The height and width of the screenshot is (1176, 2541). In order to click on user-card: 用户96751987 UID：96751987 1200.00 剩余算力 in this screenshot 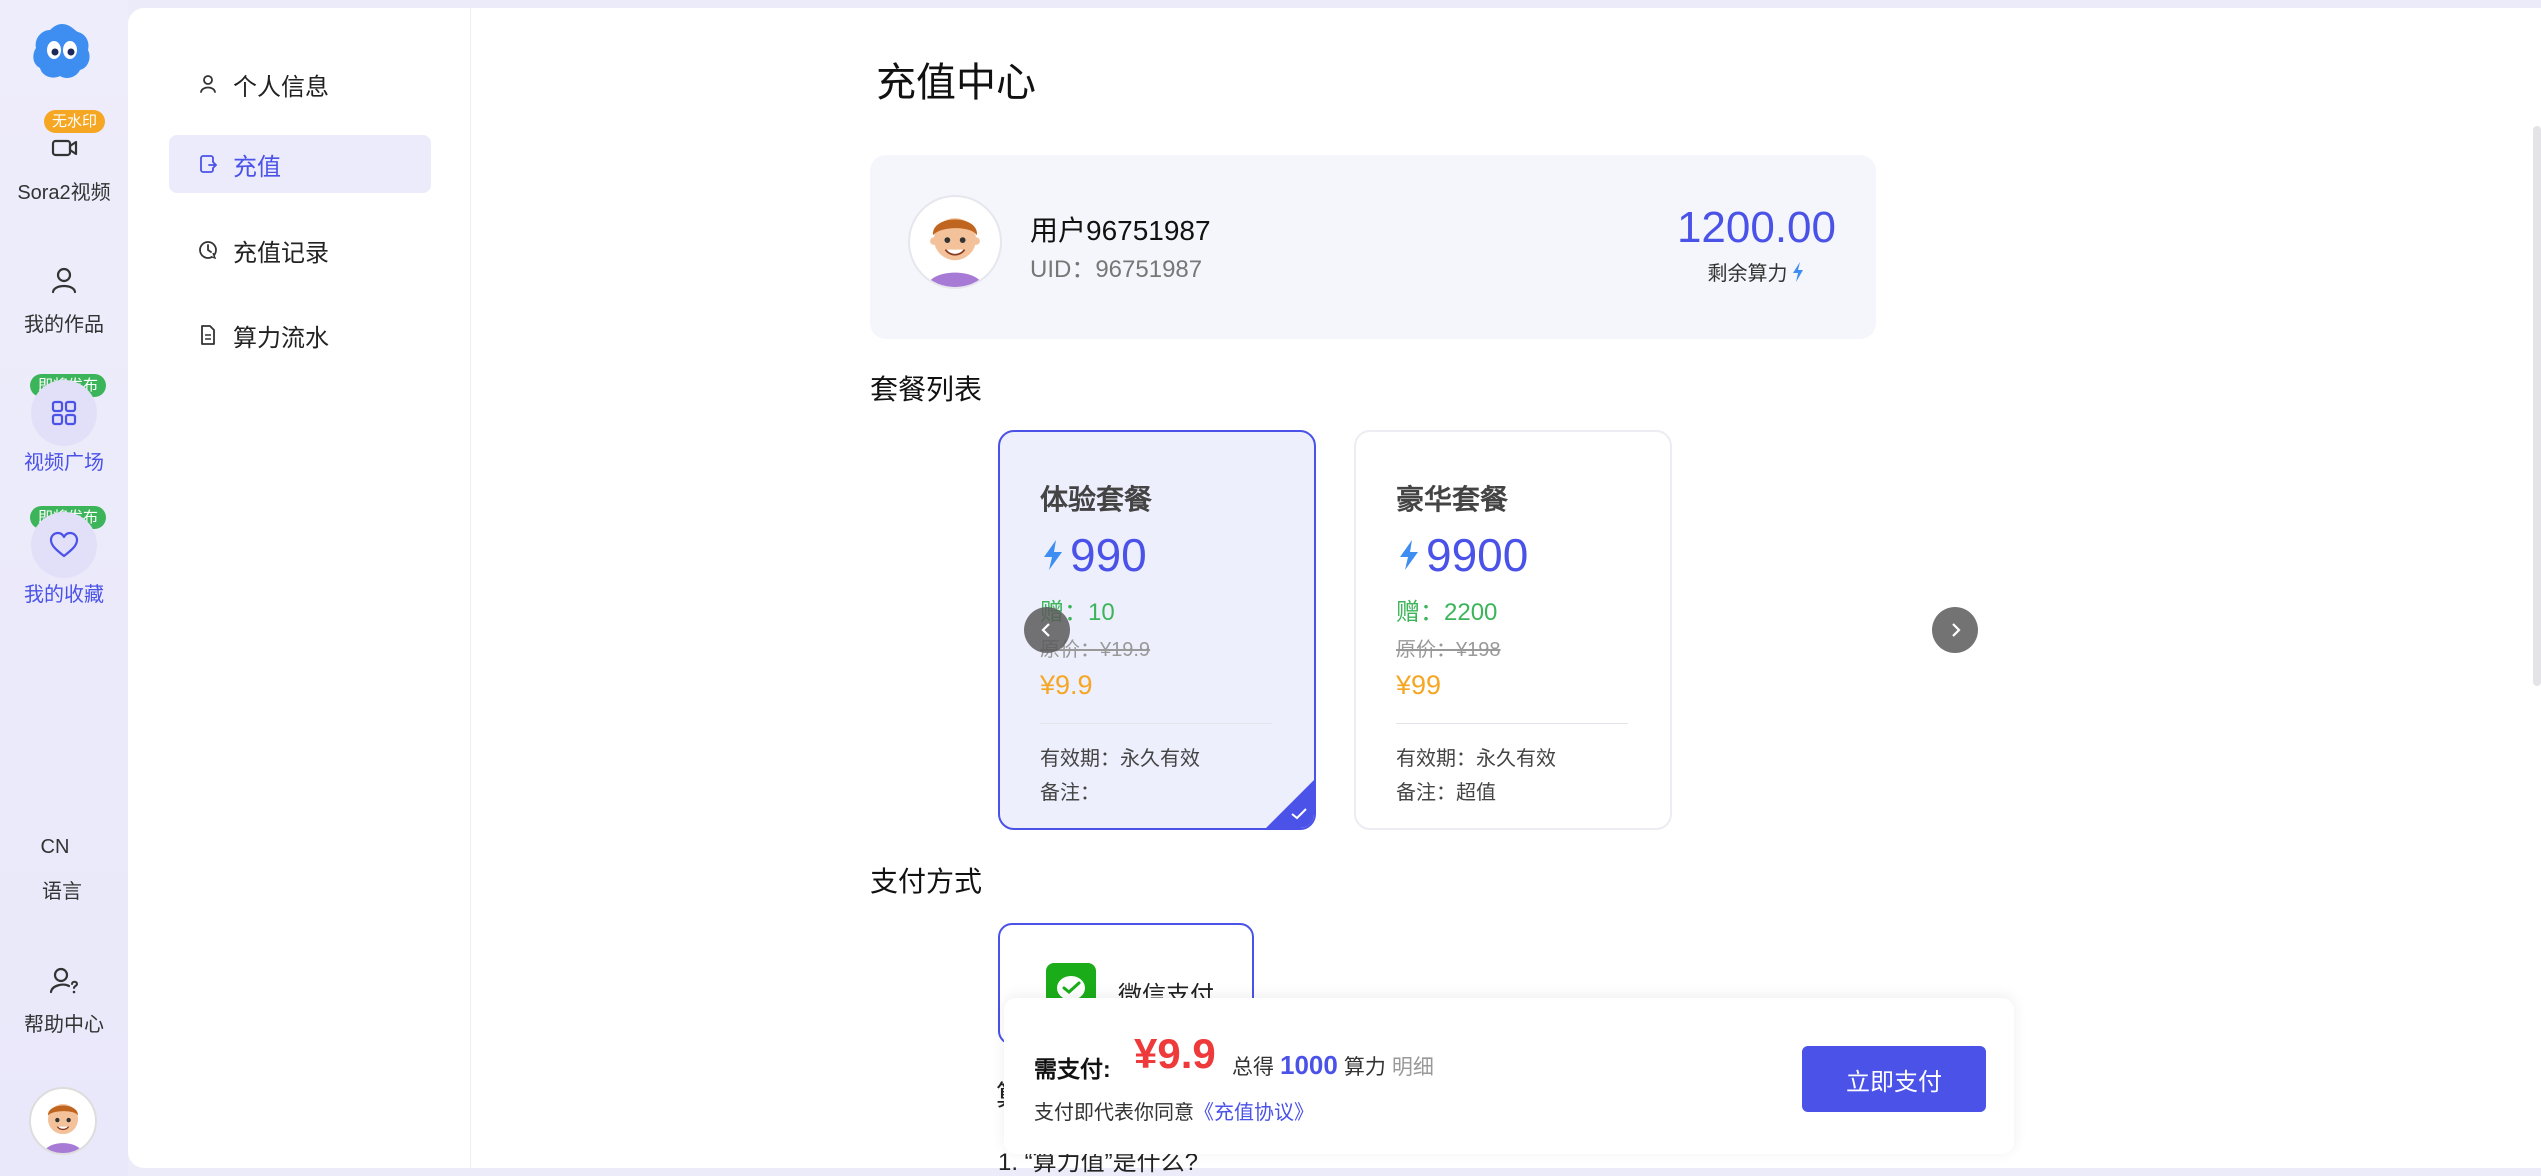, I will do `click(1373, 247)`.